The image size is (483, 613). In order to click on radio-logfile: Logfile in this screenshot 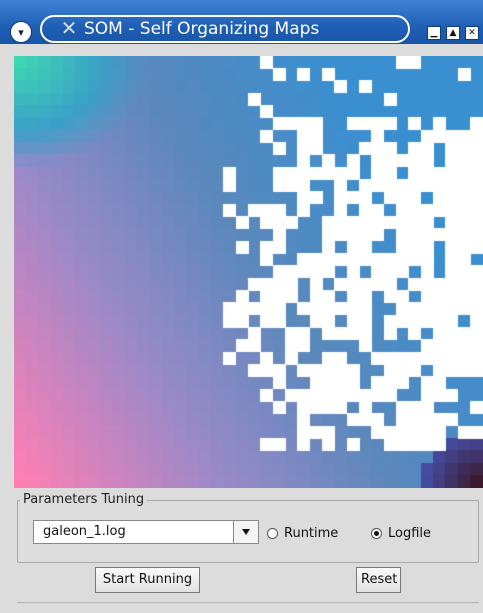, I will do `click(401, 533)`.